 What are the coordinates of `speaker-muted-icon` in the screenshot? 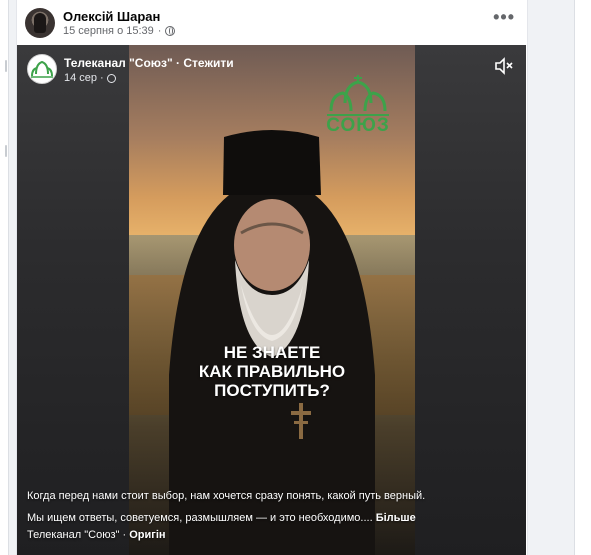 It's located at (504, 66).